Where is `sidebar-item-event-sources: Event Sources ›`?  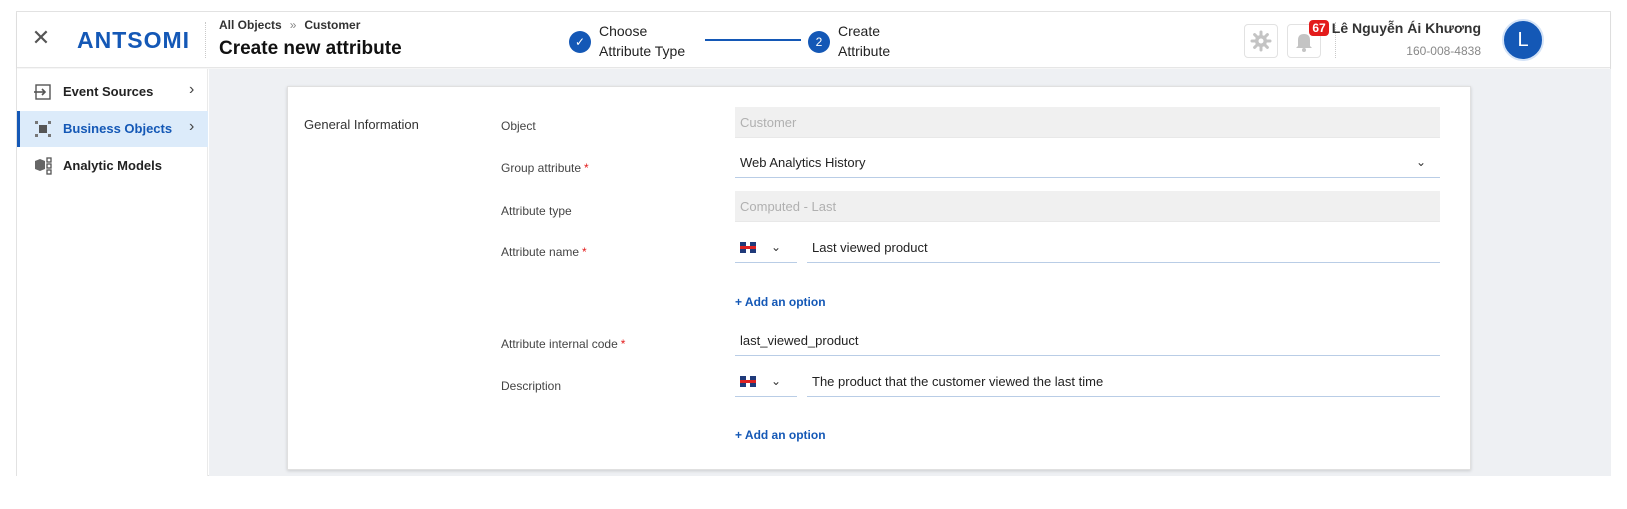
sidebar-item-event-sources: Event Sources › is located at coordinates (112, 92).